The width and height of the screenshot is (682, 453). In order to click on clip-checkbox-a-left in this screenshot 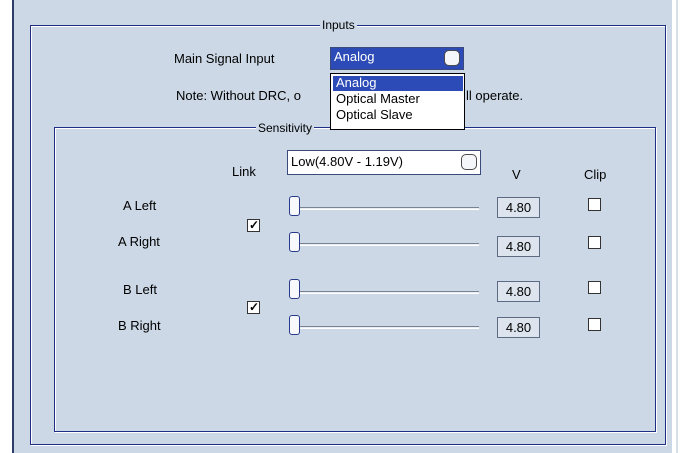, I will do `click(594, 204)`.